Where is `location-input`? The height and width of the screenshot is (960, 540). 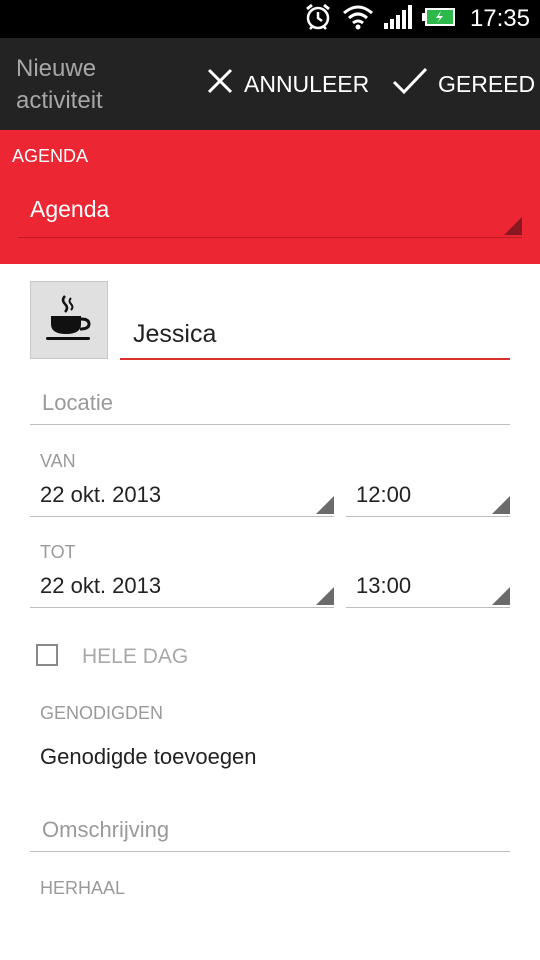
location-input is located at coordinates (282, 403).